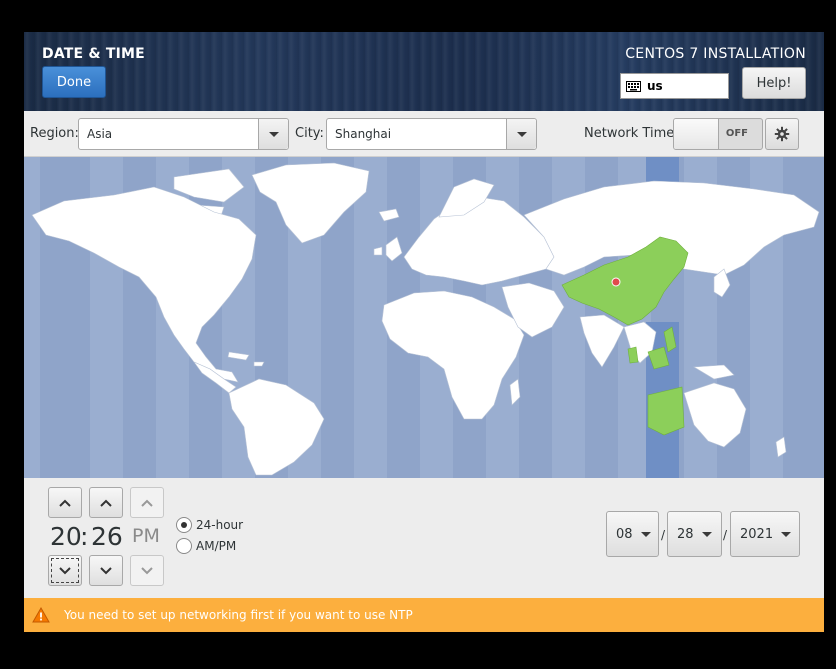 This screenshot has height=669, width=836. I want to click on ampm-down-button, so click(147, 570).